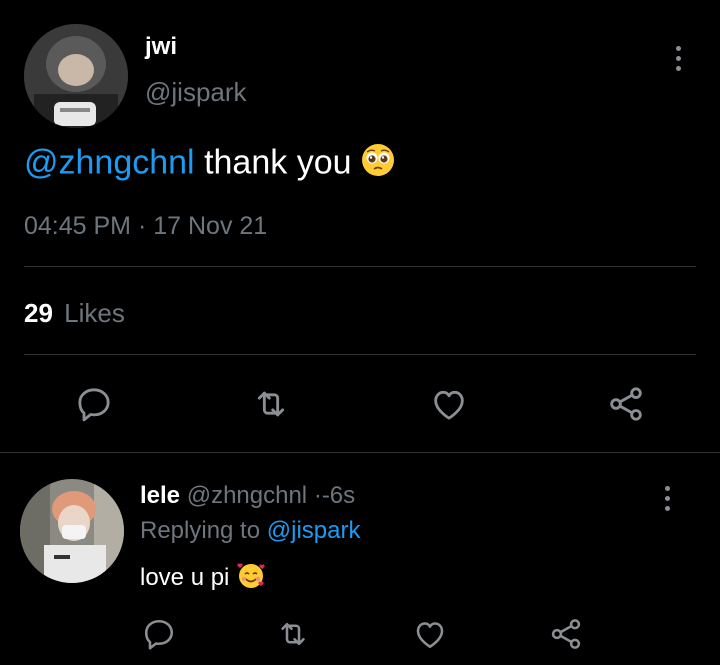 The width and height of the screenshot is (720, 665). What do you see at coordinates (273, 162) in the screenshot?
I see `tweet-text-body: thank you` at bounding box center [273, 162].